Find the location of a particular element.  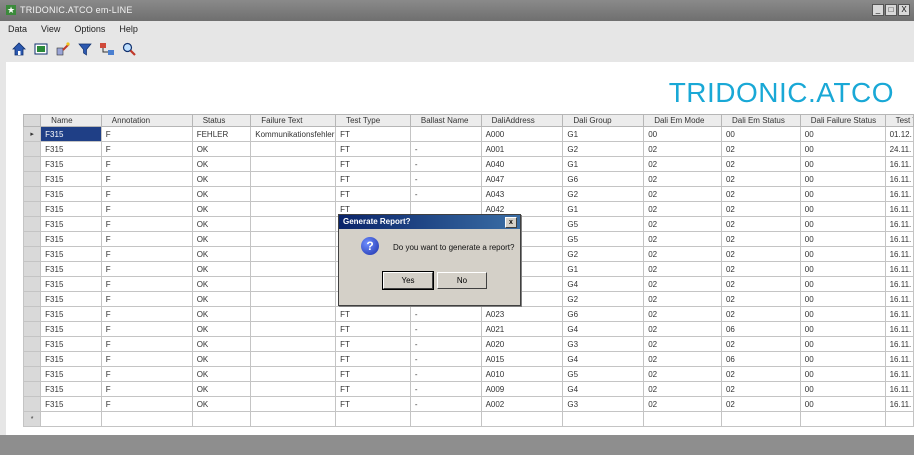

menu-view: View is located at coordinates (49, 29).